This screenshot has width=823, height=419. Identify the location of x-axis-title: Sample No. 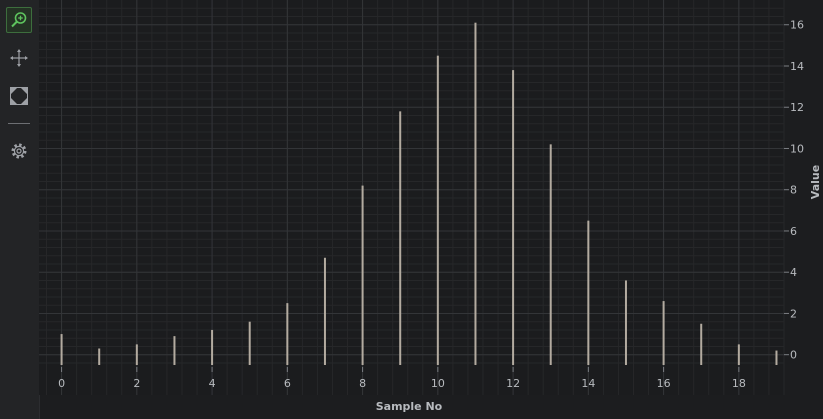
(409, 406).